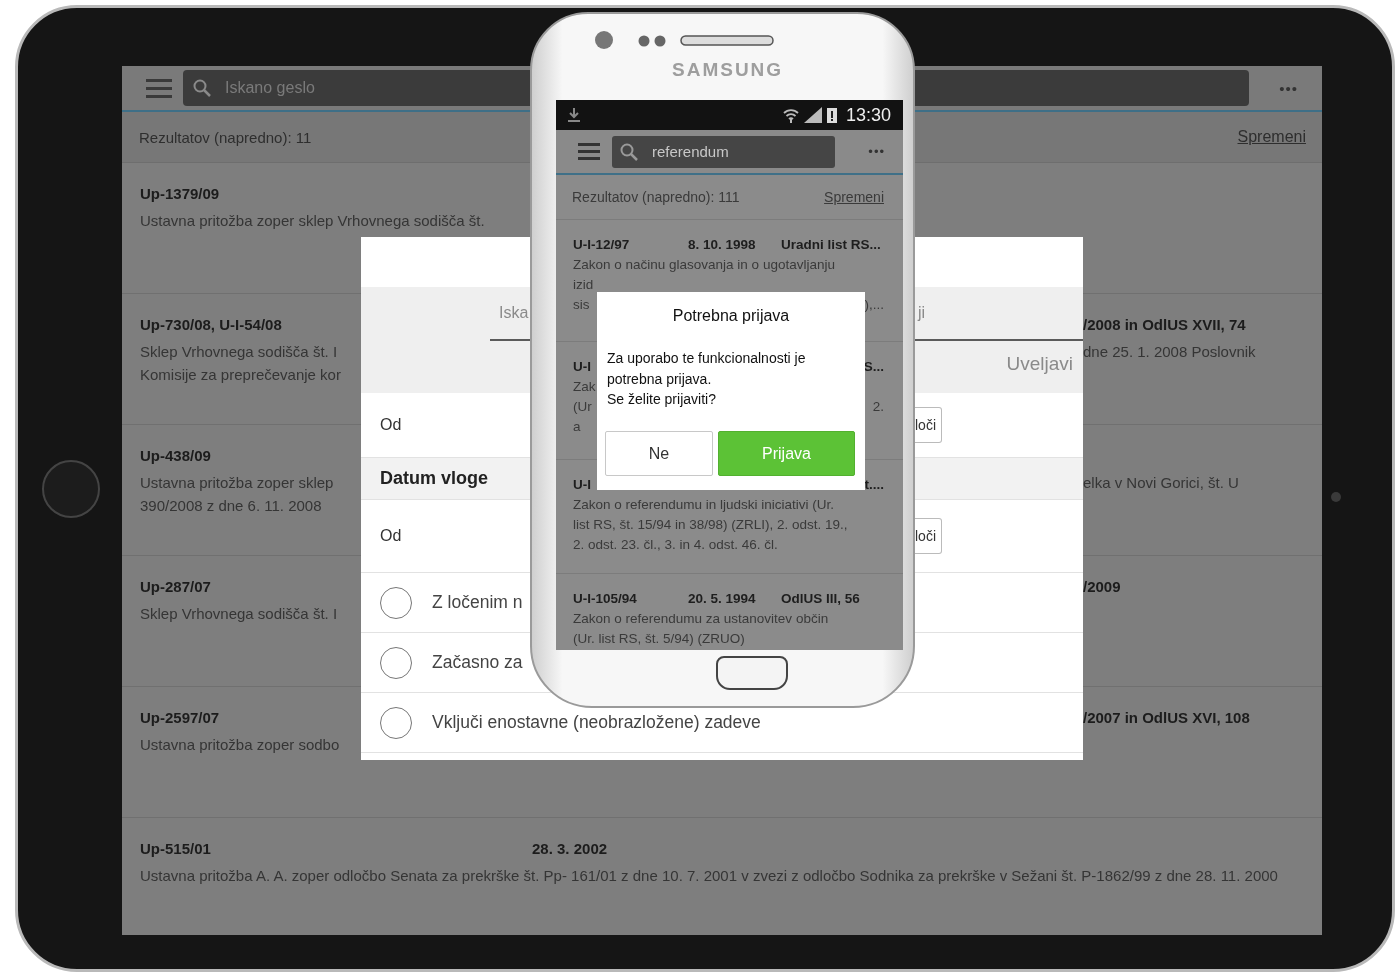 The image size is (1398, 975). I want to click on description-text: sis, so click(581, 305).